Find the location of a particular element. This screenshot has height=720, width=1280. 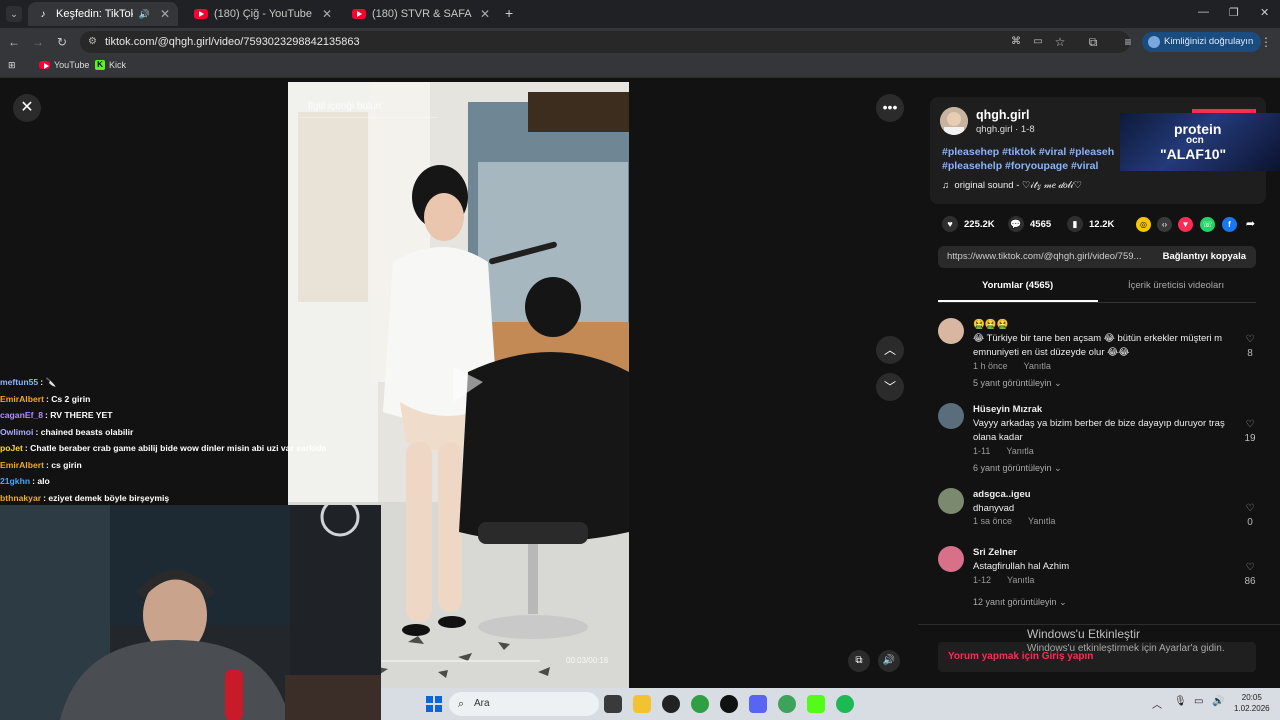

chatgpt-icon is located at coordinates (729, 704).